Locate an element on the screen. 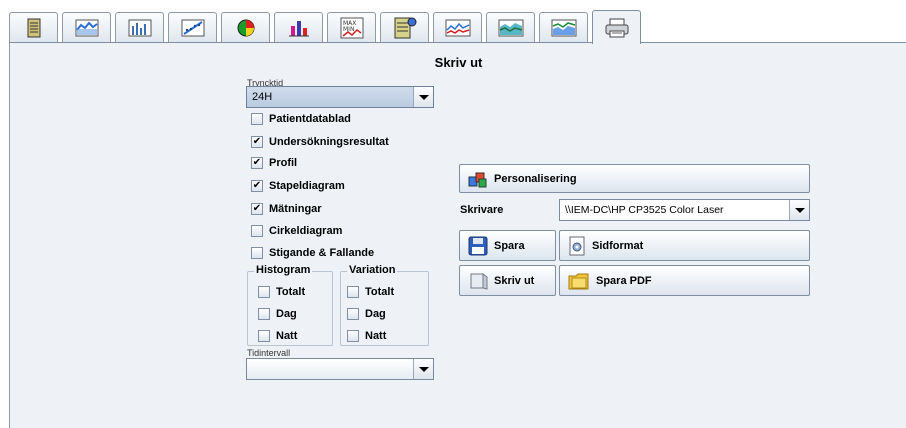 This screenshot has width=906, height=428. checkbox-patient-data-sheet: Patientdatablad is located at coordinates (301, 119).